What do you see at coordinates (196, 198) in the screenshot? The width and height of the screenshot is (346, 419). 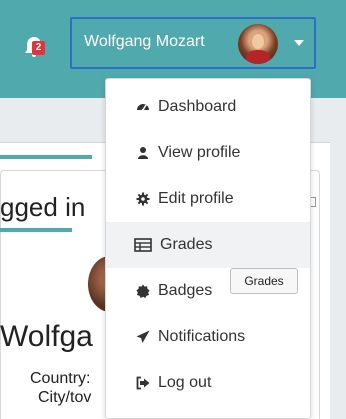 I see `menu-item-label: Edit profile` at bounding box center [196, 198].